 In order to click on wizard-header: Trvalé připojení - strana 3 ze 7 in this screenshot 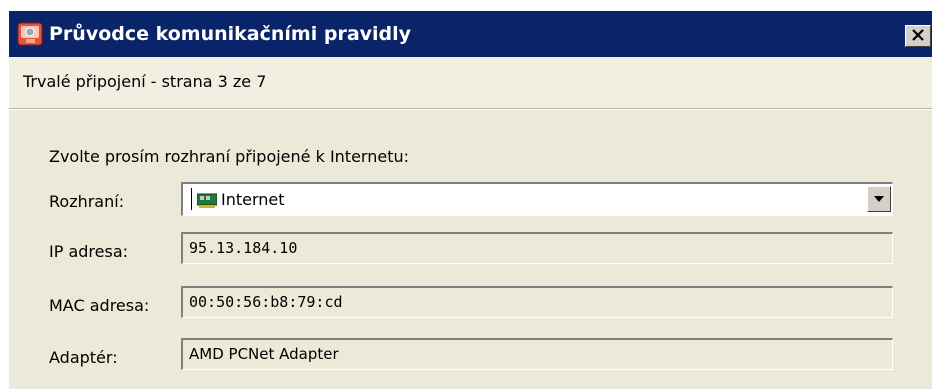, I will do `click(470, 83)`.